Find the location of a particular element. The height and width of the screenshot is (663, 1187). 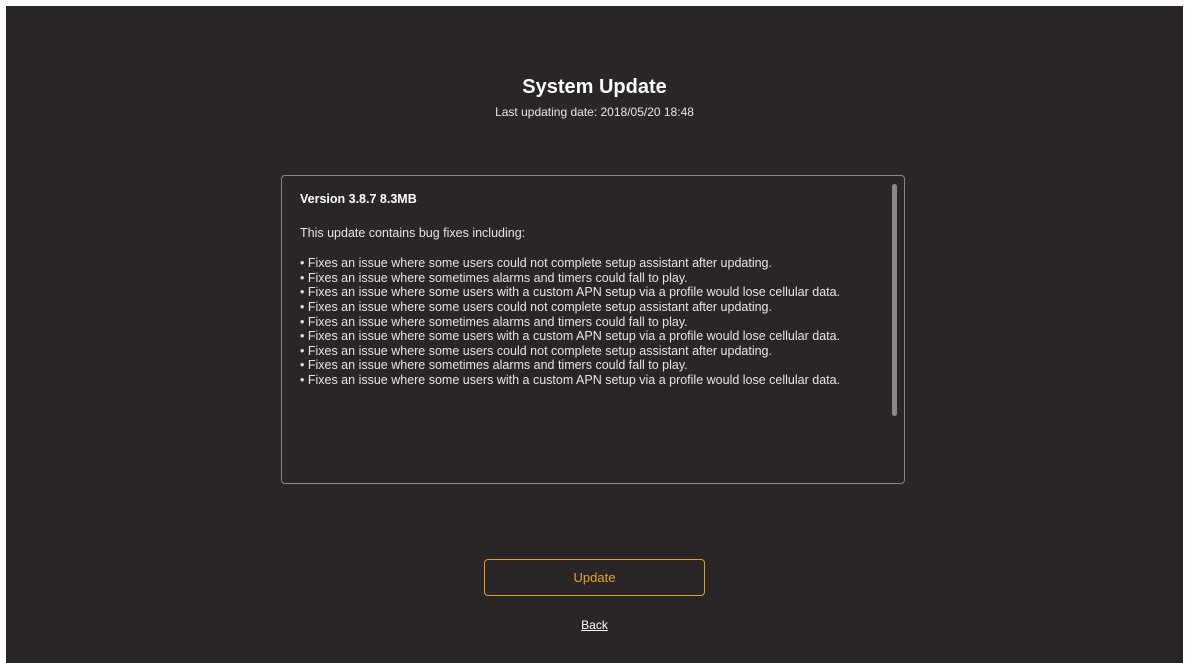

version-info: Version 3.8.7 8.3MB is located at coordinates (358, 199).